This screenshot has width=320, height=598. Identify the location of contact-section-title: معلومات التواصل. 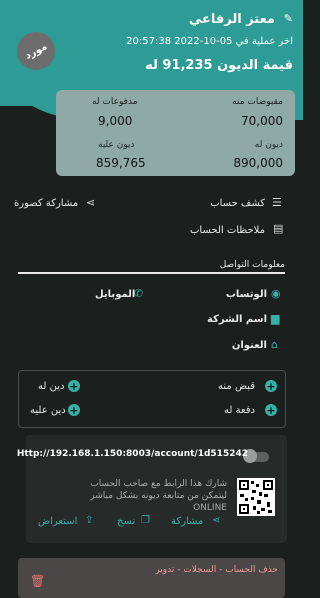
(252, 265).